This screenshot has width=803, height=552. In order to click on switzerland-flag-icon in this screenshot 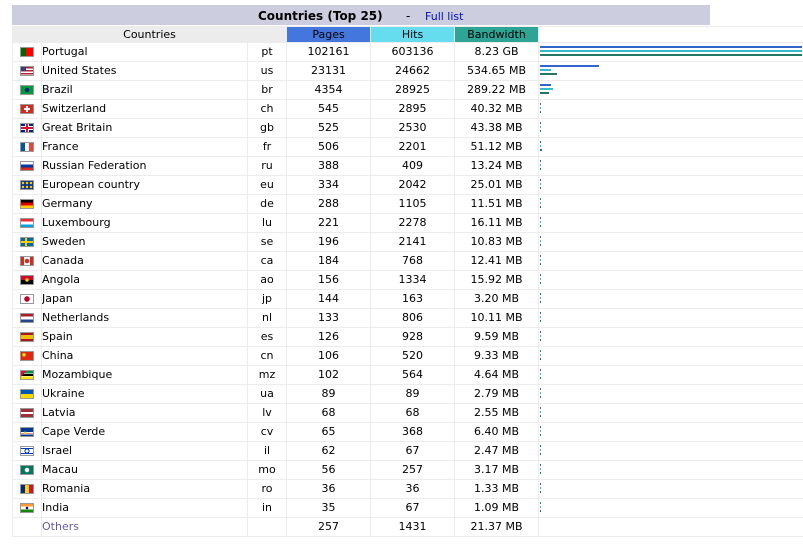, I will do `click(27, 109)`.